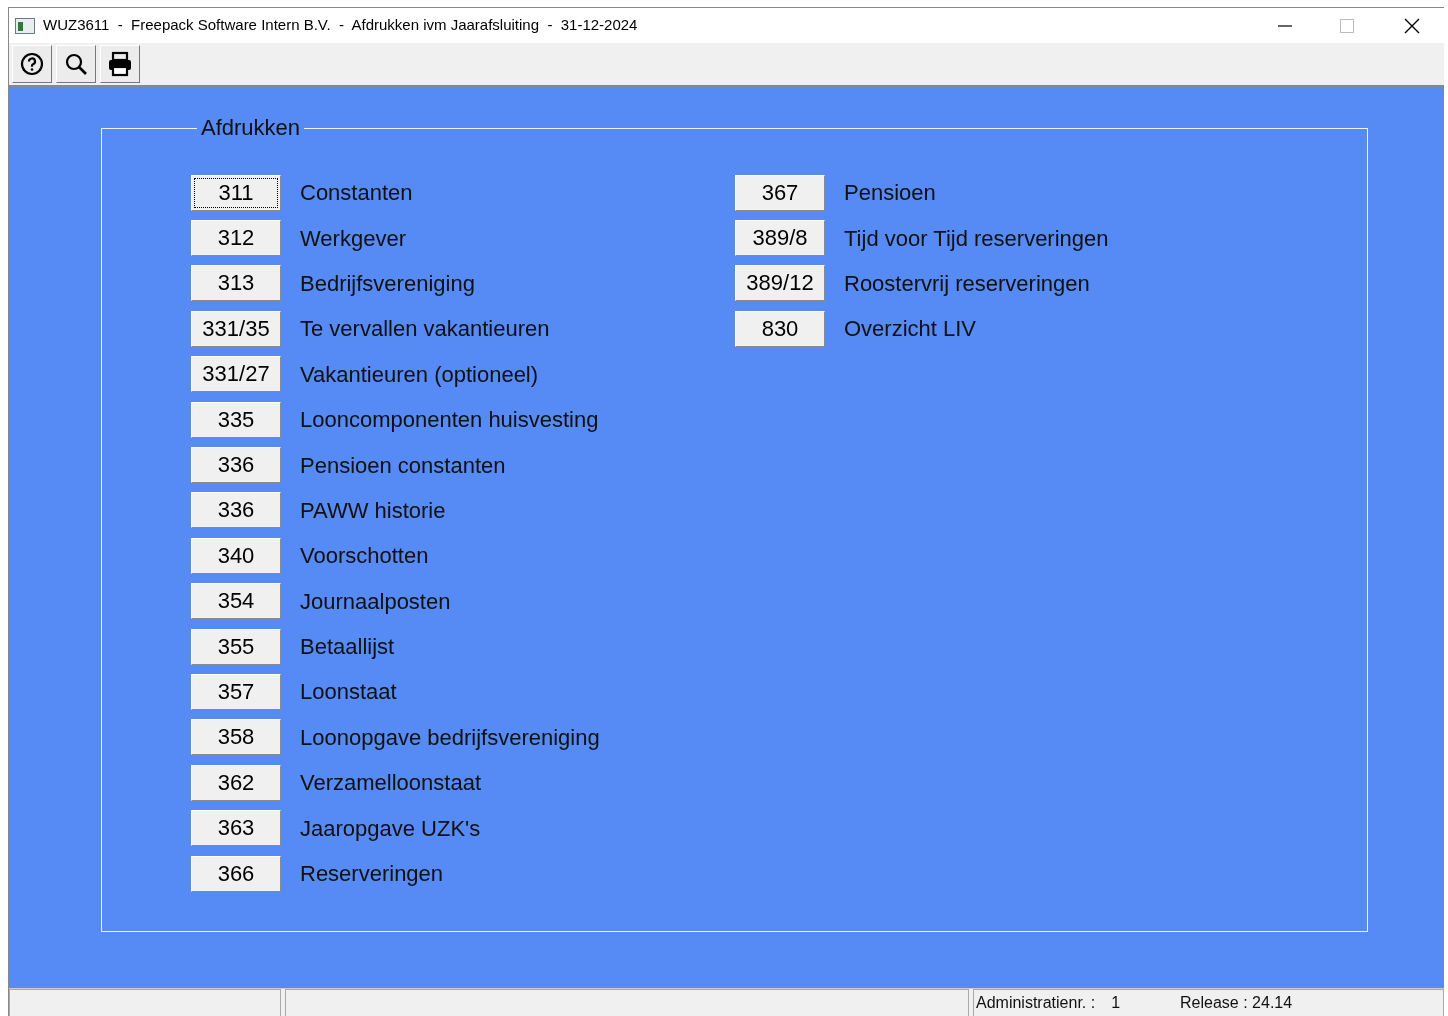 This screenshot has width=1448, height=1016. What do you see at coordinates (1412, 25) in the screenshot?
I see `close-icon` at bounding box center [1412, 25].